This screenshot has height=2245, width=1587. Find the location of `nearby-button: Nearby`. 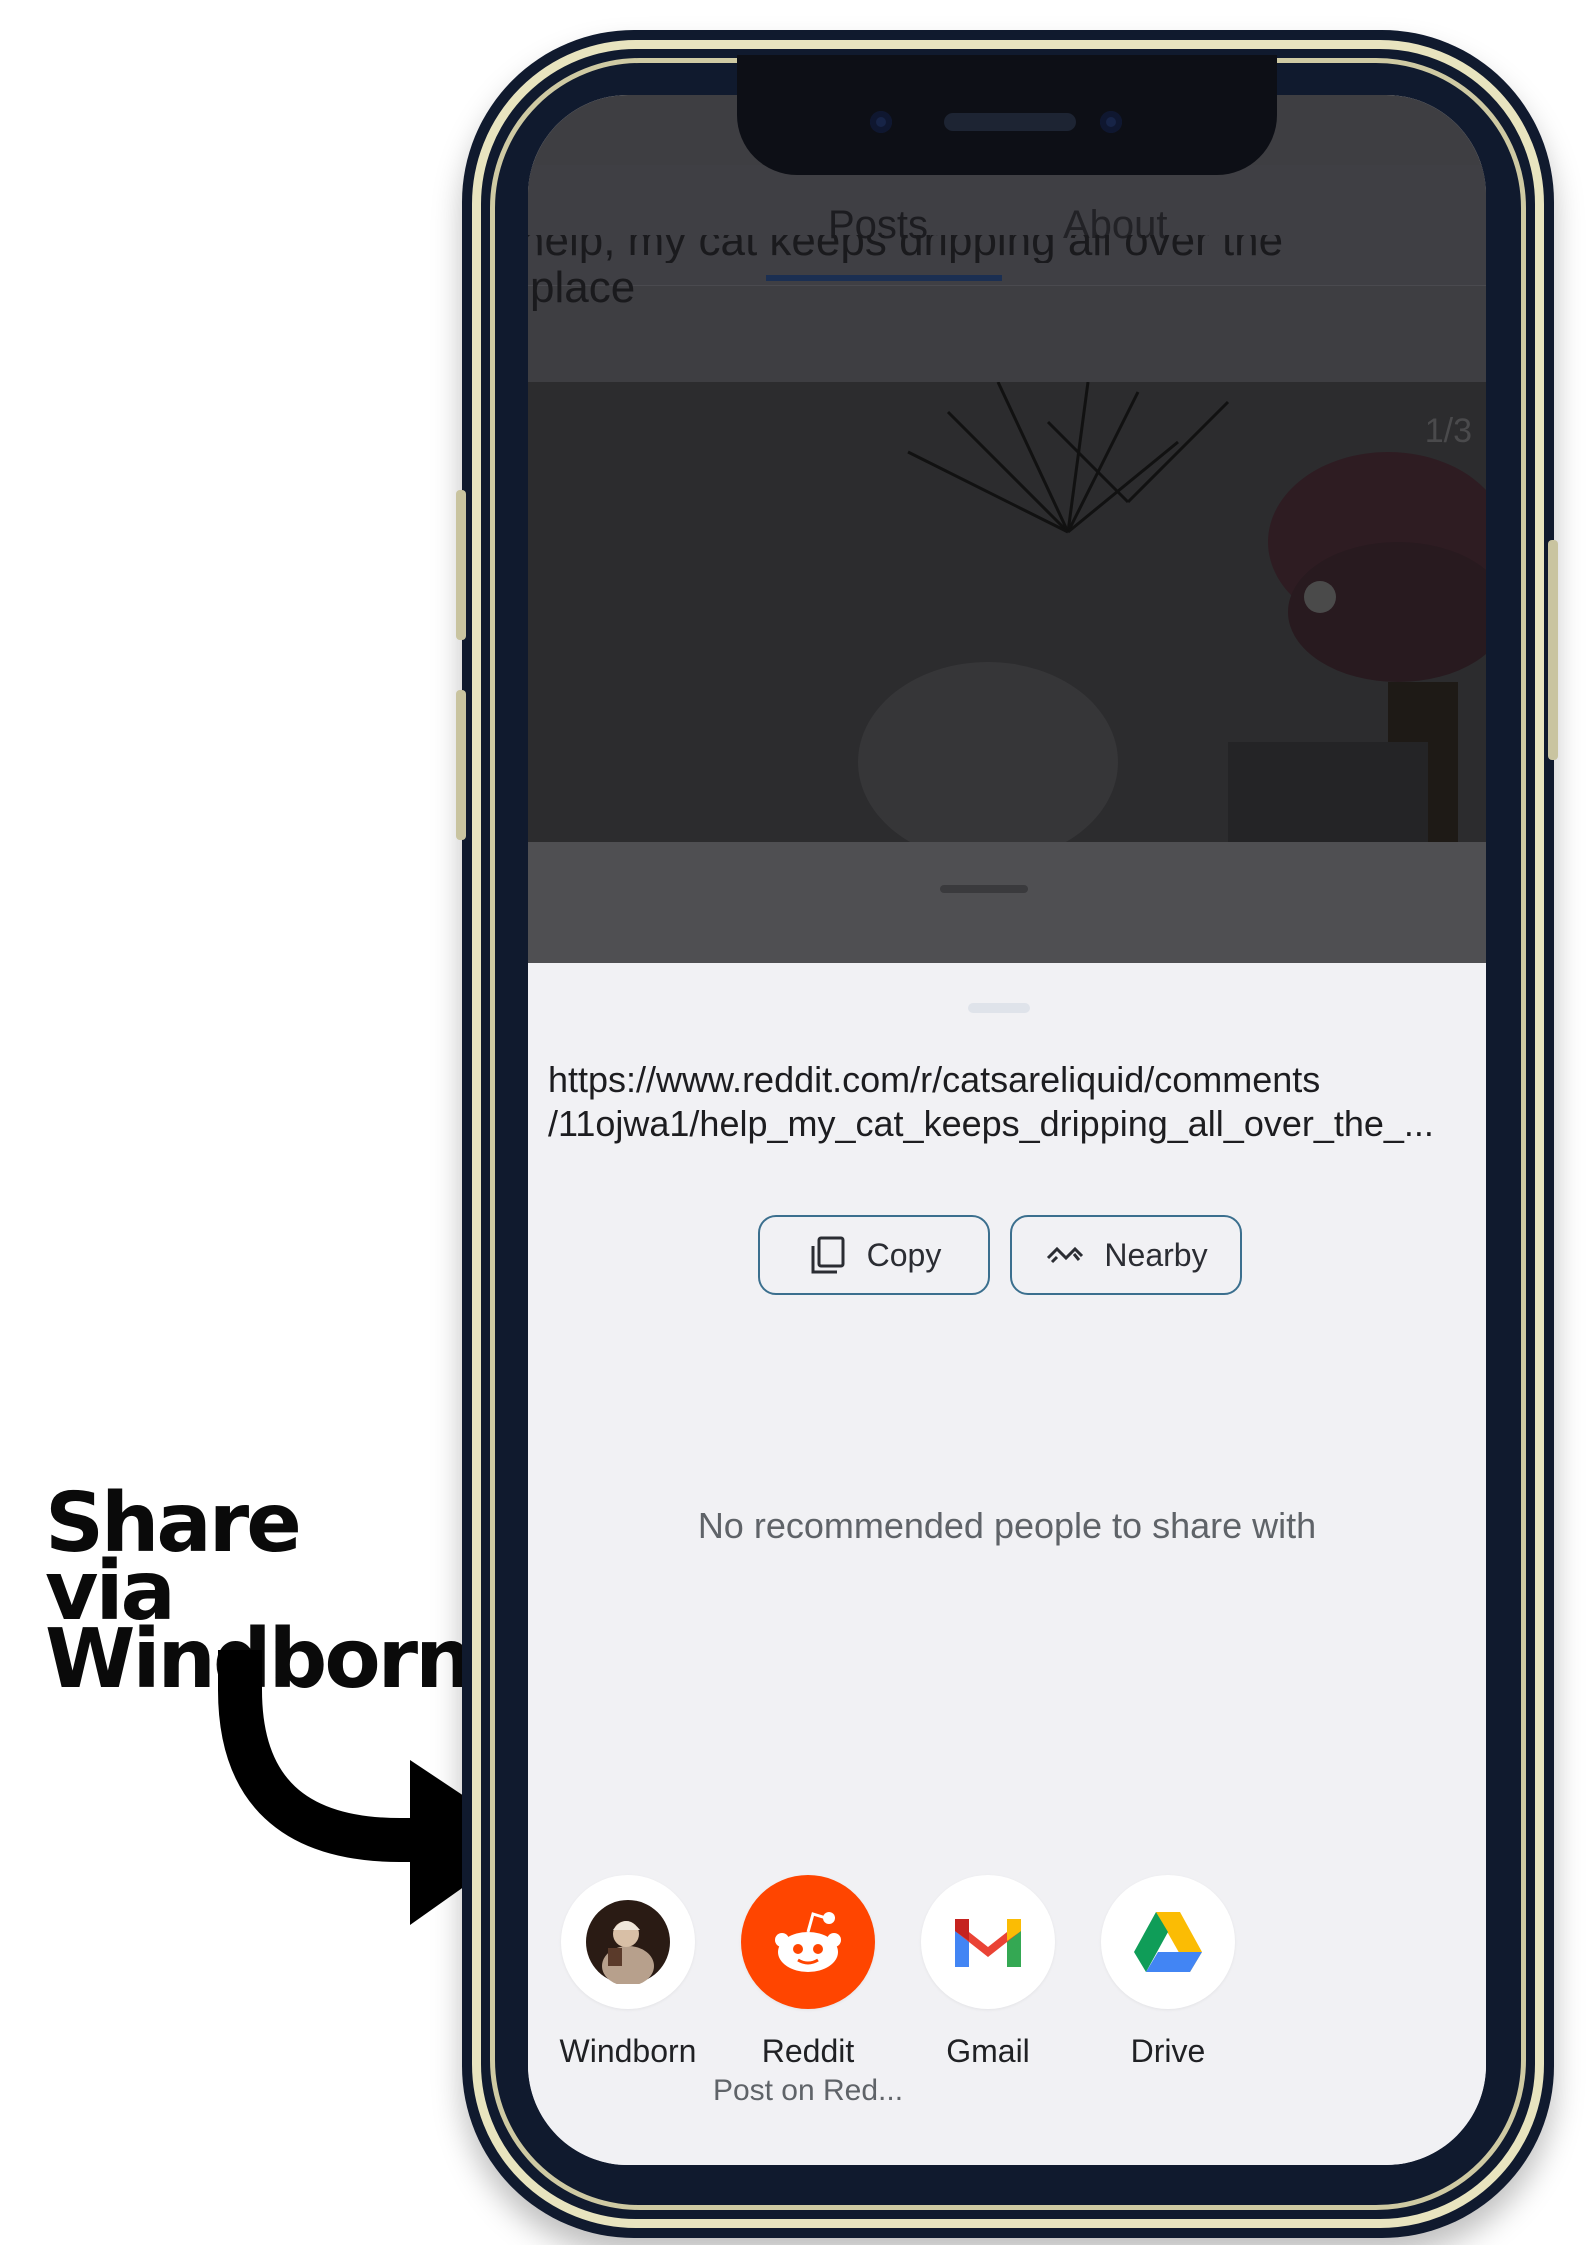

nearby-button: Nearby is located at coordinates (1126, 1255).